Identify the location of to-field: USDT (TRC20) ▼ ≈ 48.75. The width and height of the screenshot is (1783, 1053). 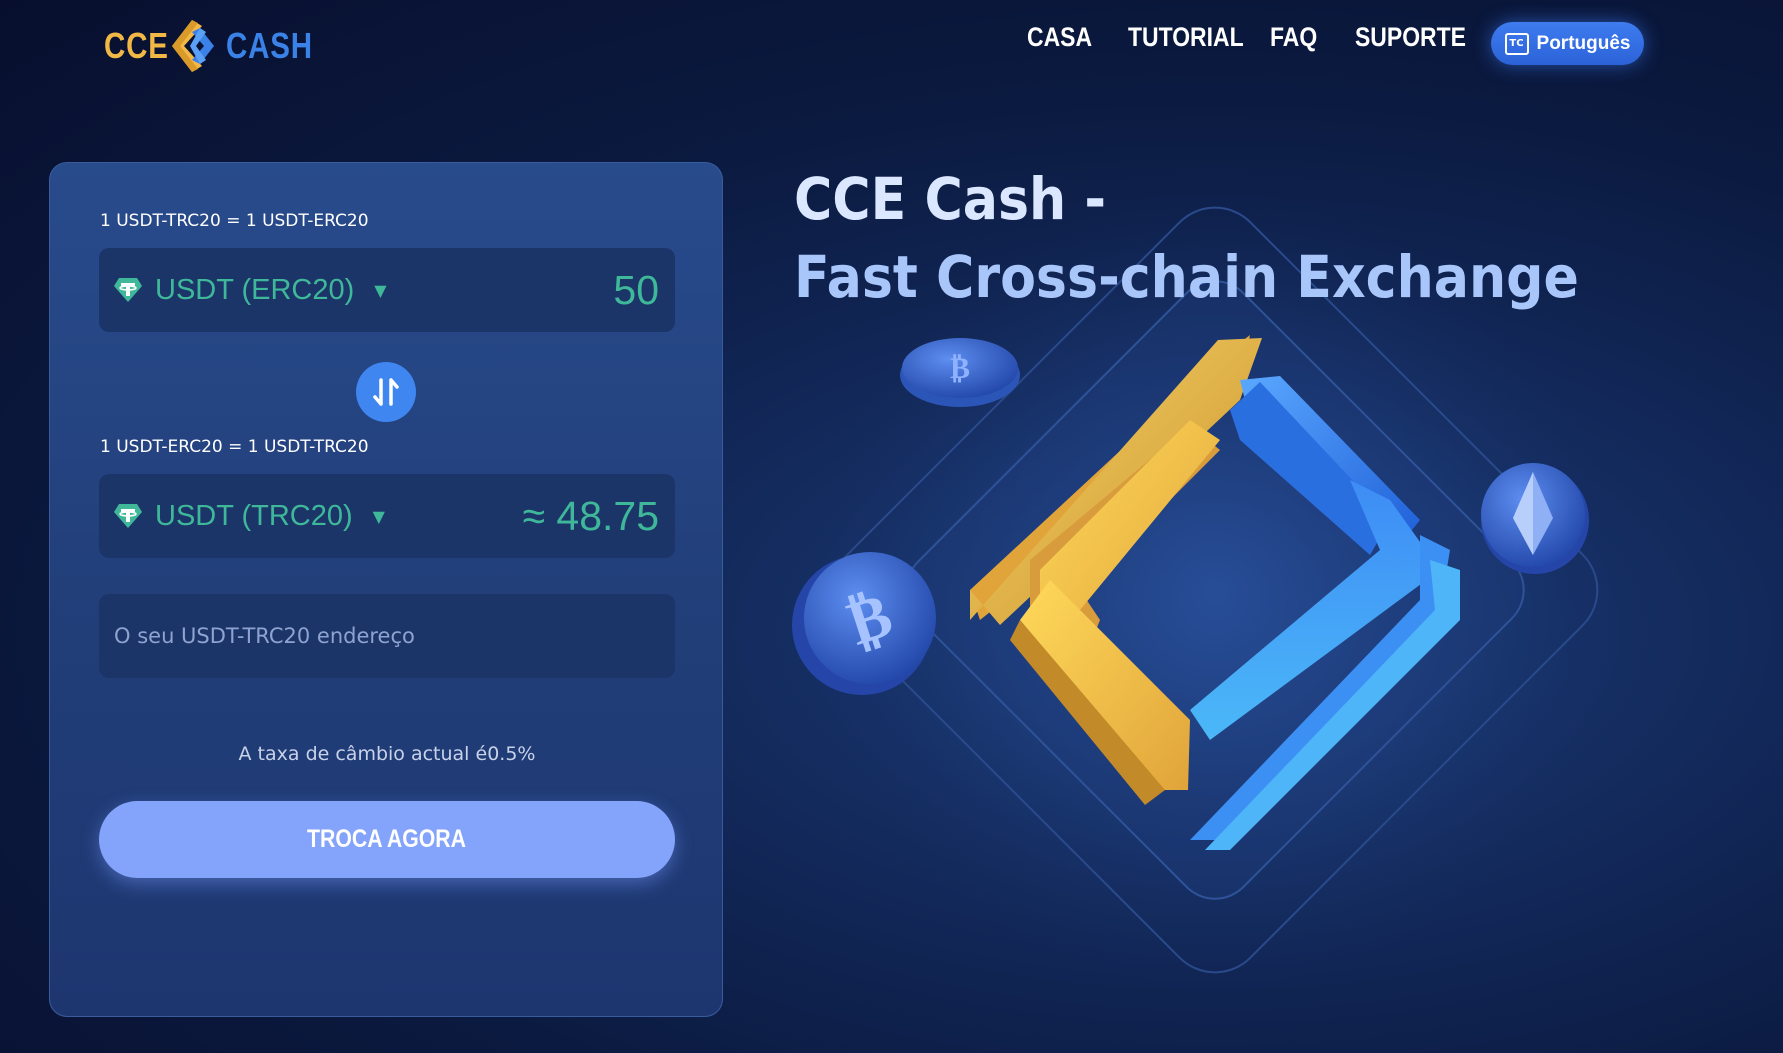
(387, 516).